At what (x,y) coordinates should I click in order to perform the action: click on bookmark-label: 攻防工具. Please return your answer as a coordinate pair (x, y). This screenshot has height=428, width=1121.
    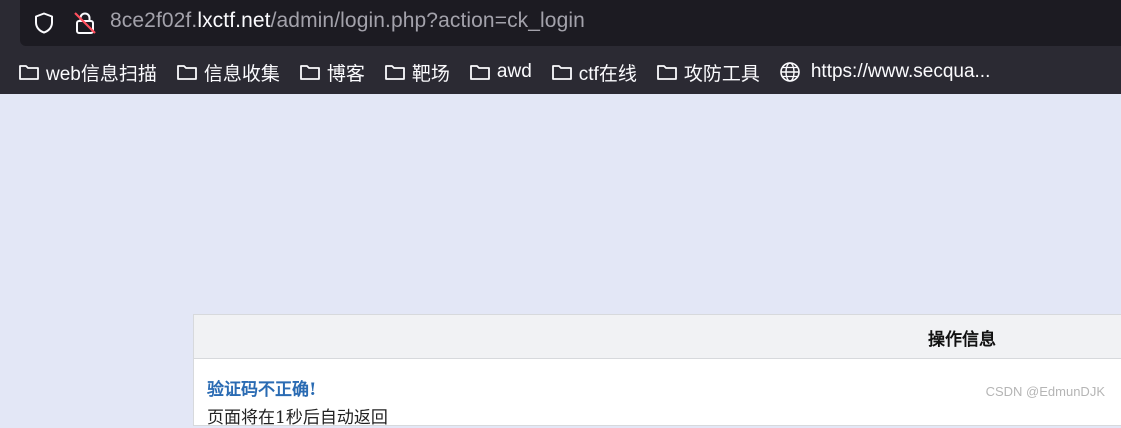
    Looking at the image, I should click on (721, 74).